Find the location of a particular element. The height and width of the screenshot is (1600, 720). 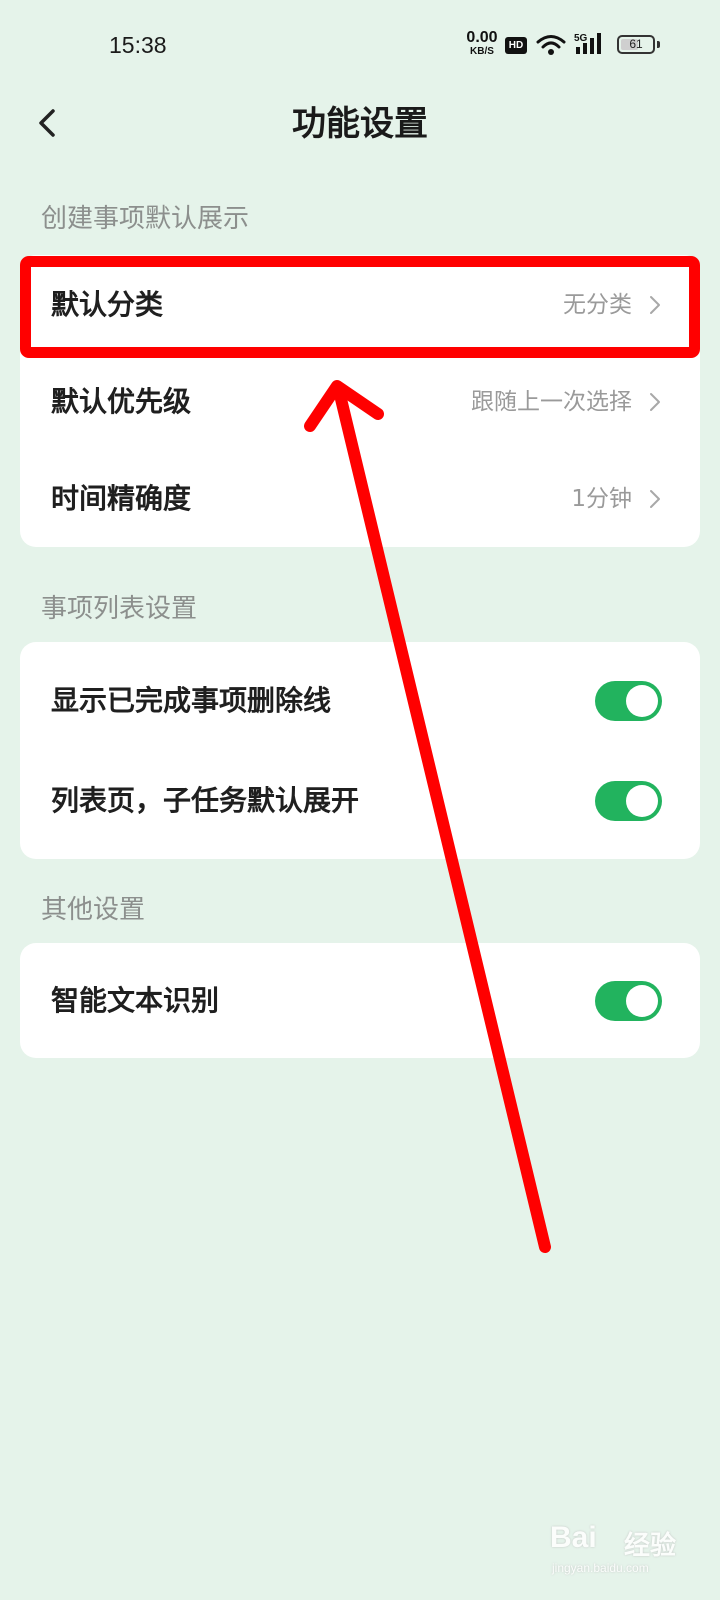

watermark-suffix: 经验 is located at coordinates (650, 1546).